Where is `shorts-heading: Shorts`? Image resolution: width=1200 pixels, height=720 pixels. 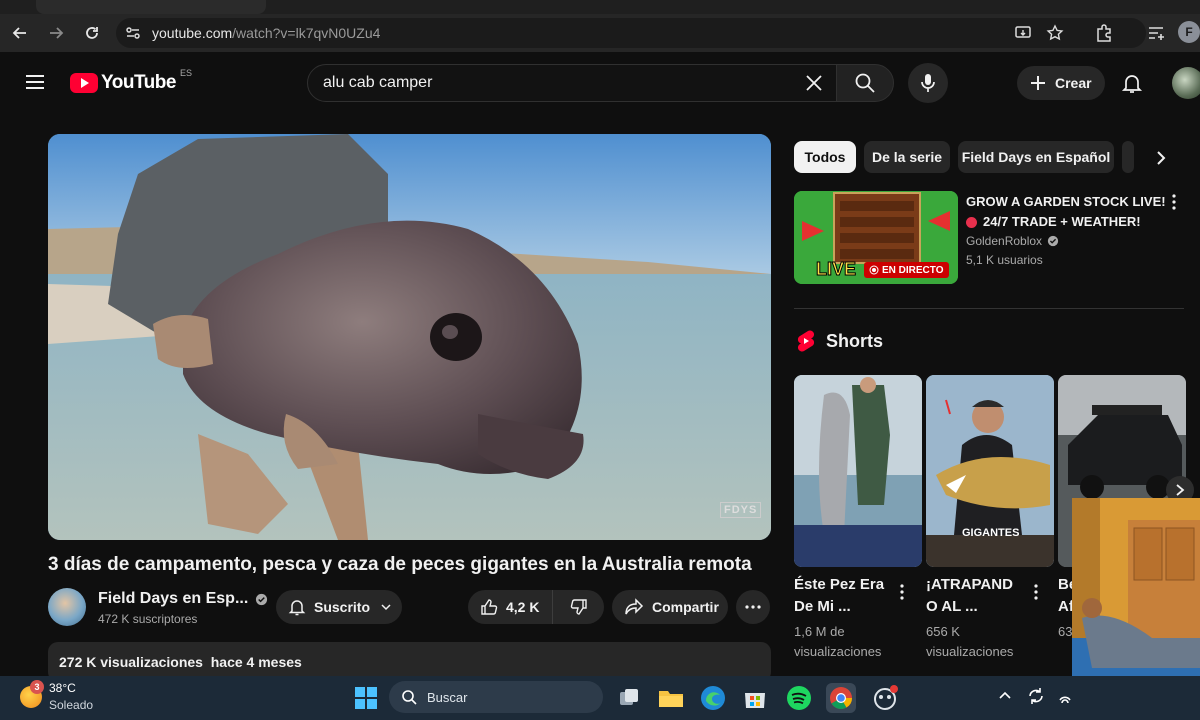 shorts-heading: Shorts is located at coordinates (839, 341).